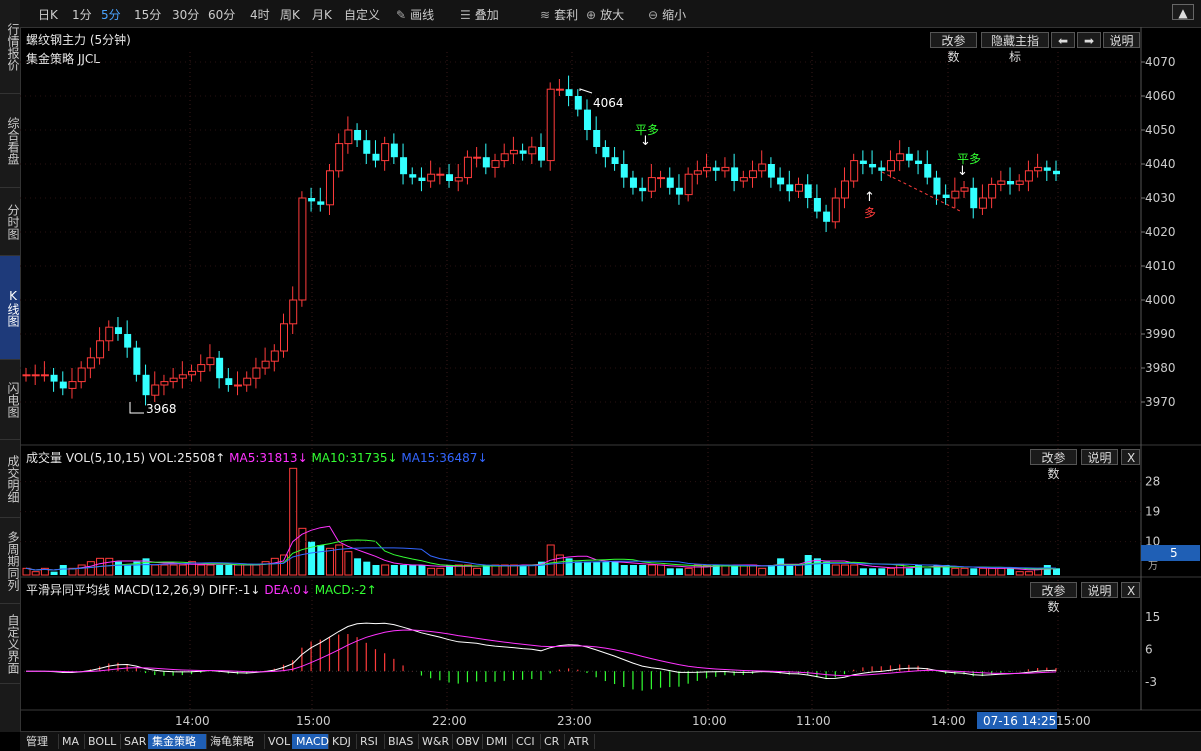 The width and height of the screenshot is (1201, 751). I want to click on zoom-out-button: ⊖ 缩小, so click(667, 14).